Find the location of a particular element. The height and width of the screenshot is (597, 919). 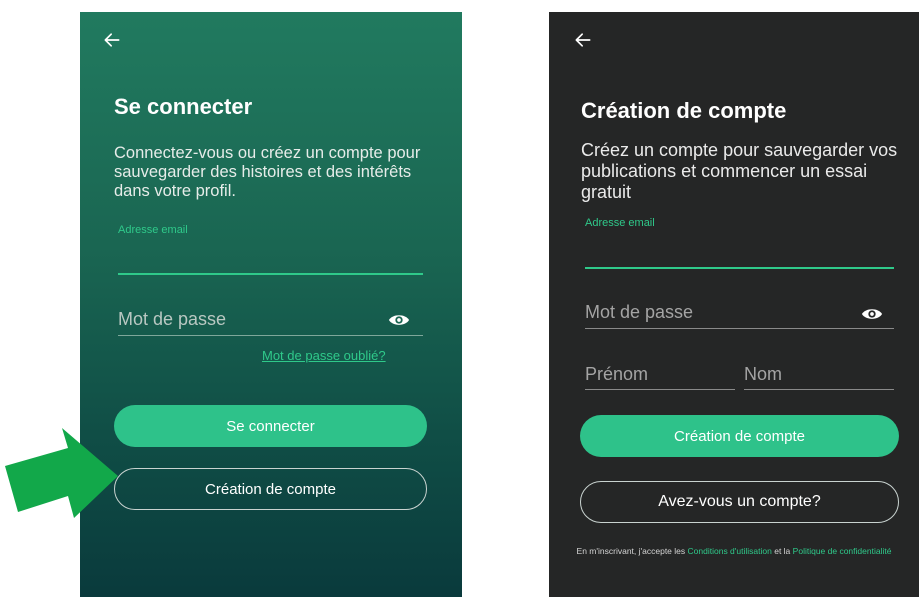

last-name-underline is located at coordinates (819, 389).